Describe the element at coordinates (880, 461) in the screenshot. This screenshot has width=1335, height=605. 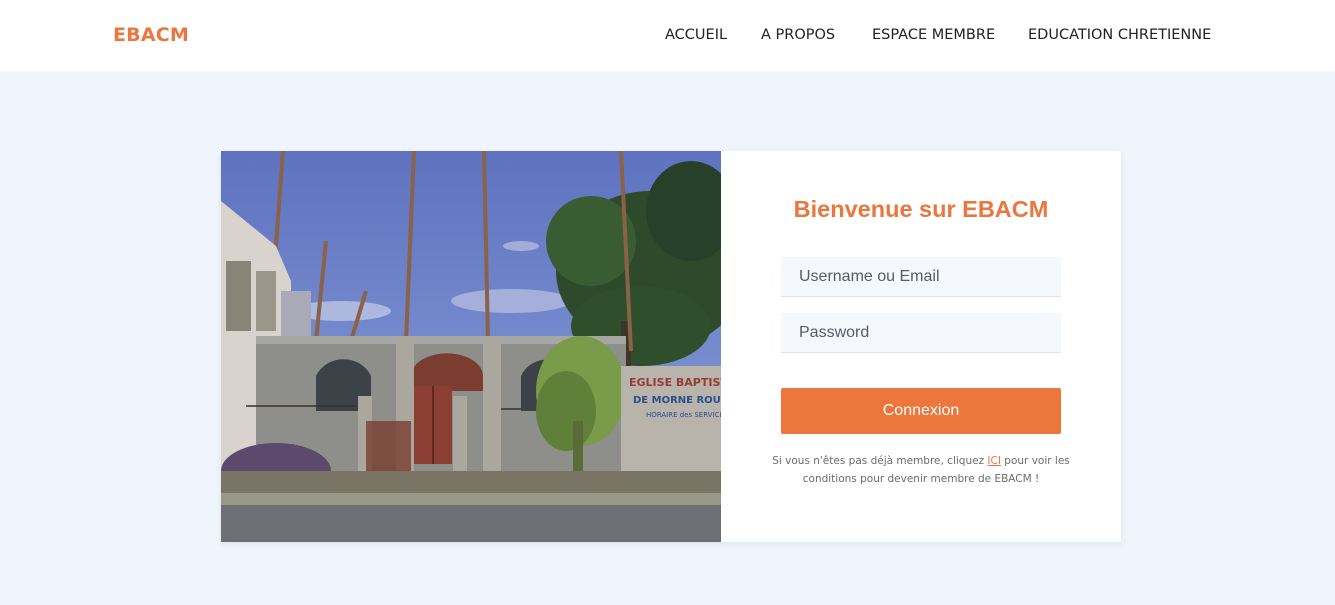
I see `note-text-before: Si vous n'êtes pas déjà membre, cliquez` at that location.